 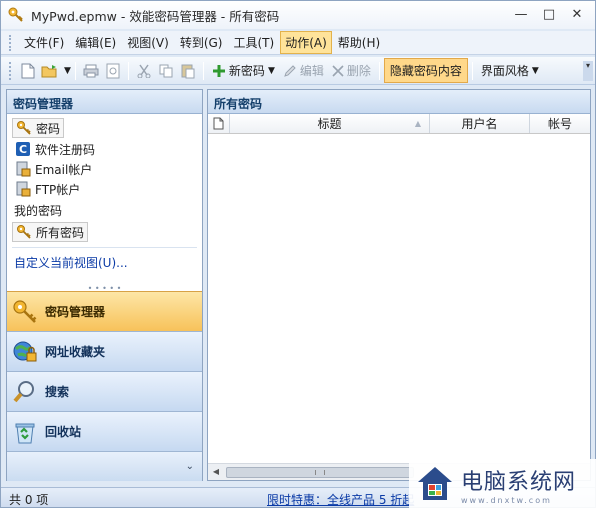 I want to click on nav-button-label: 回收站, so click(x=63, y=432).